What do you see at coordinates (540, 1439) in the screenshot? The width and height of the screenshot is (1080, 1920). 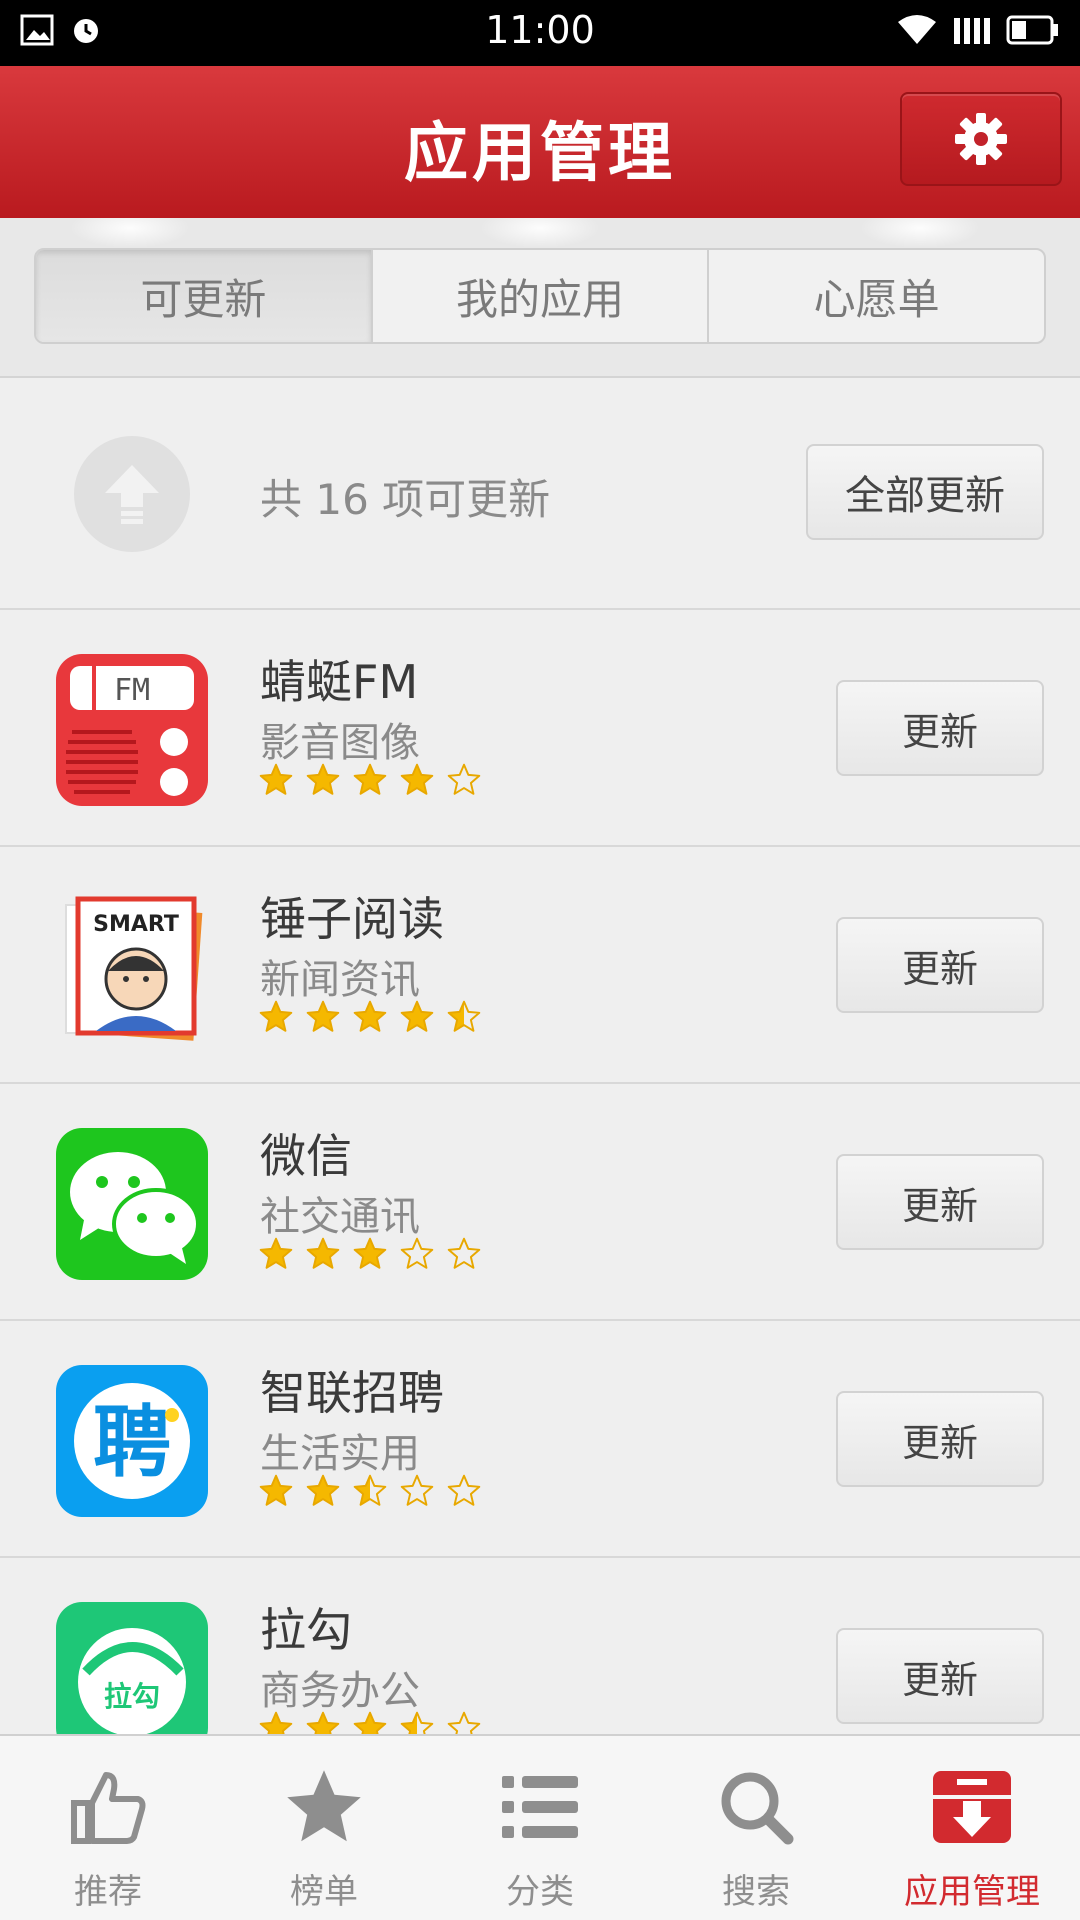 I see `list-item: 聘 智联招聘 生活实用 更新` at bounding box center [540, 1439].